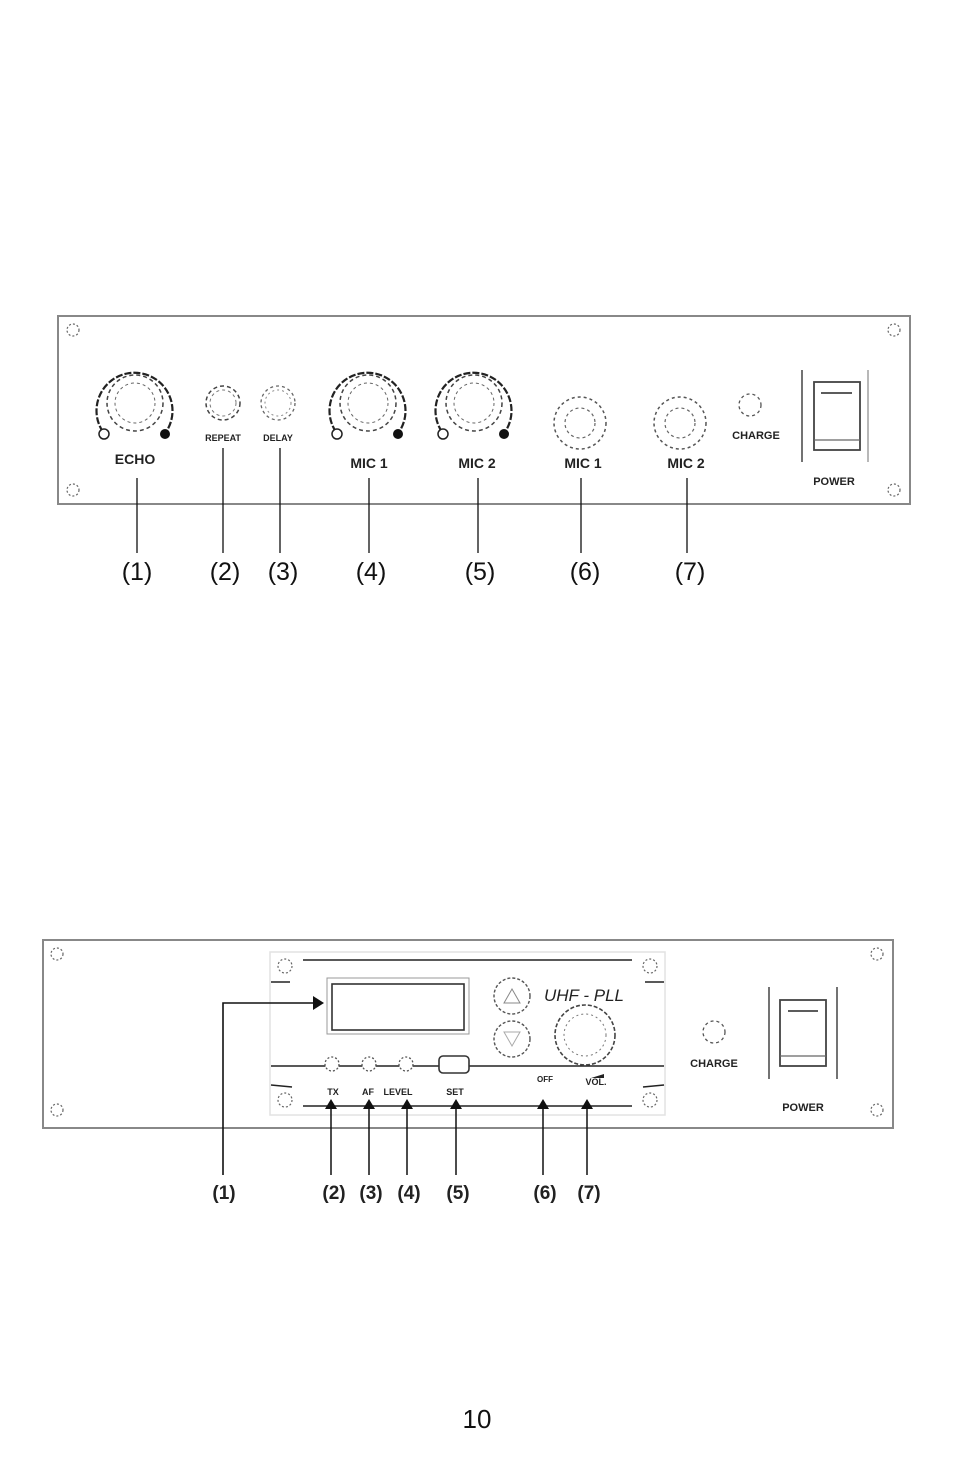 This screenshot has height=1475, width=954. I want to click on charge-label: CHARGE, so click(756, 436).